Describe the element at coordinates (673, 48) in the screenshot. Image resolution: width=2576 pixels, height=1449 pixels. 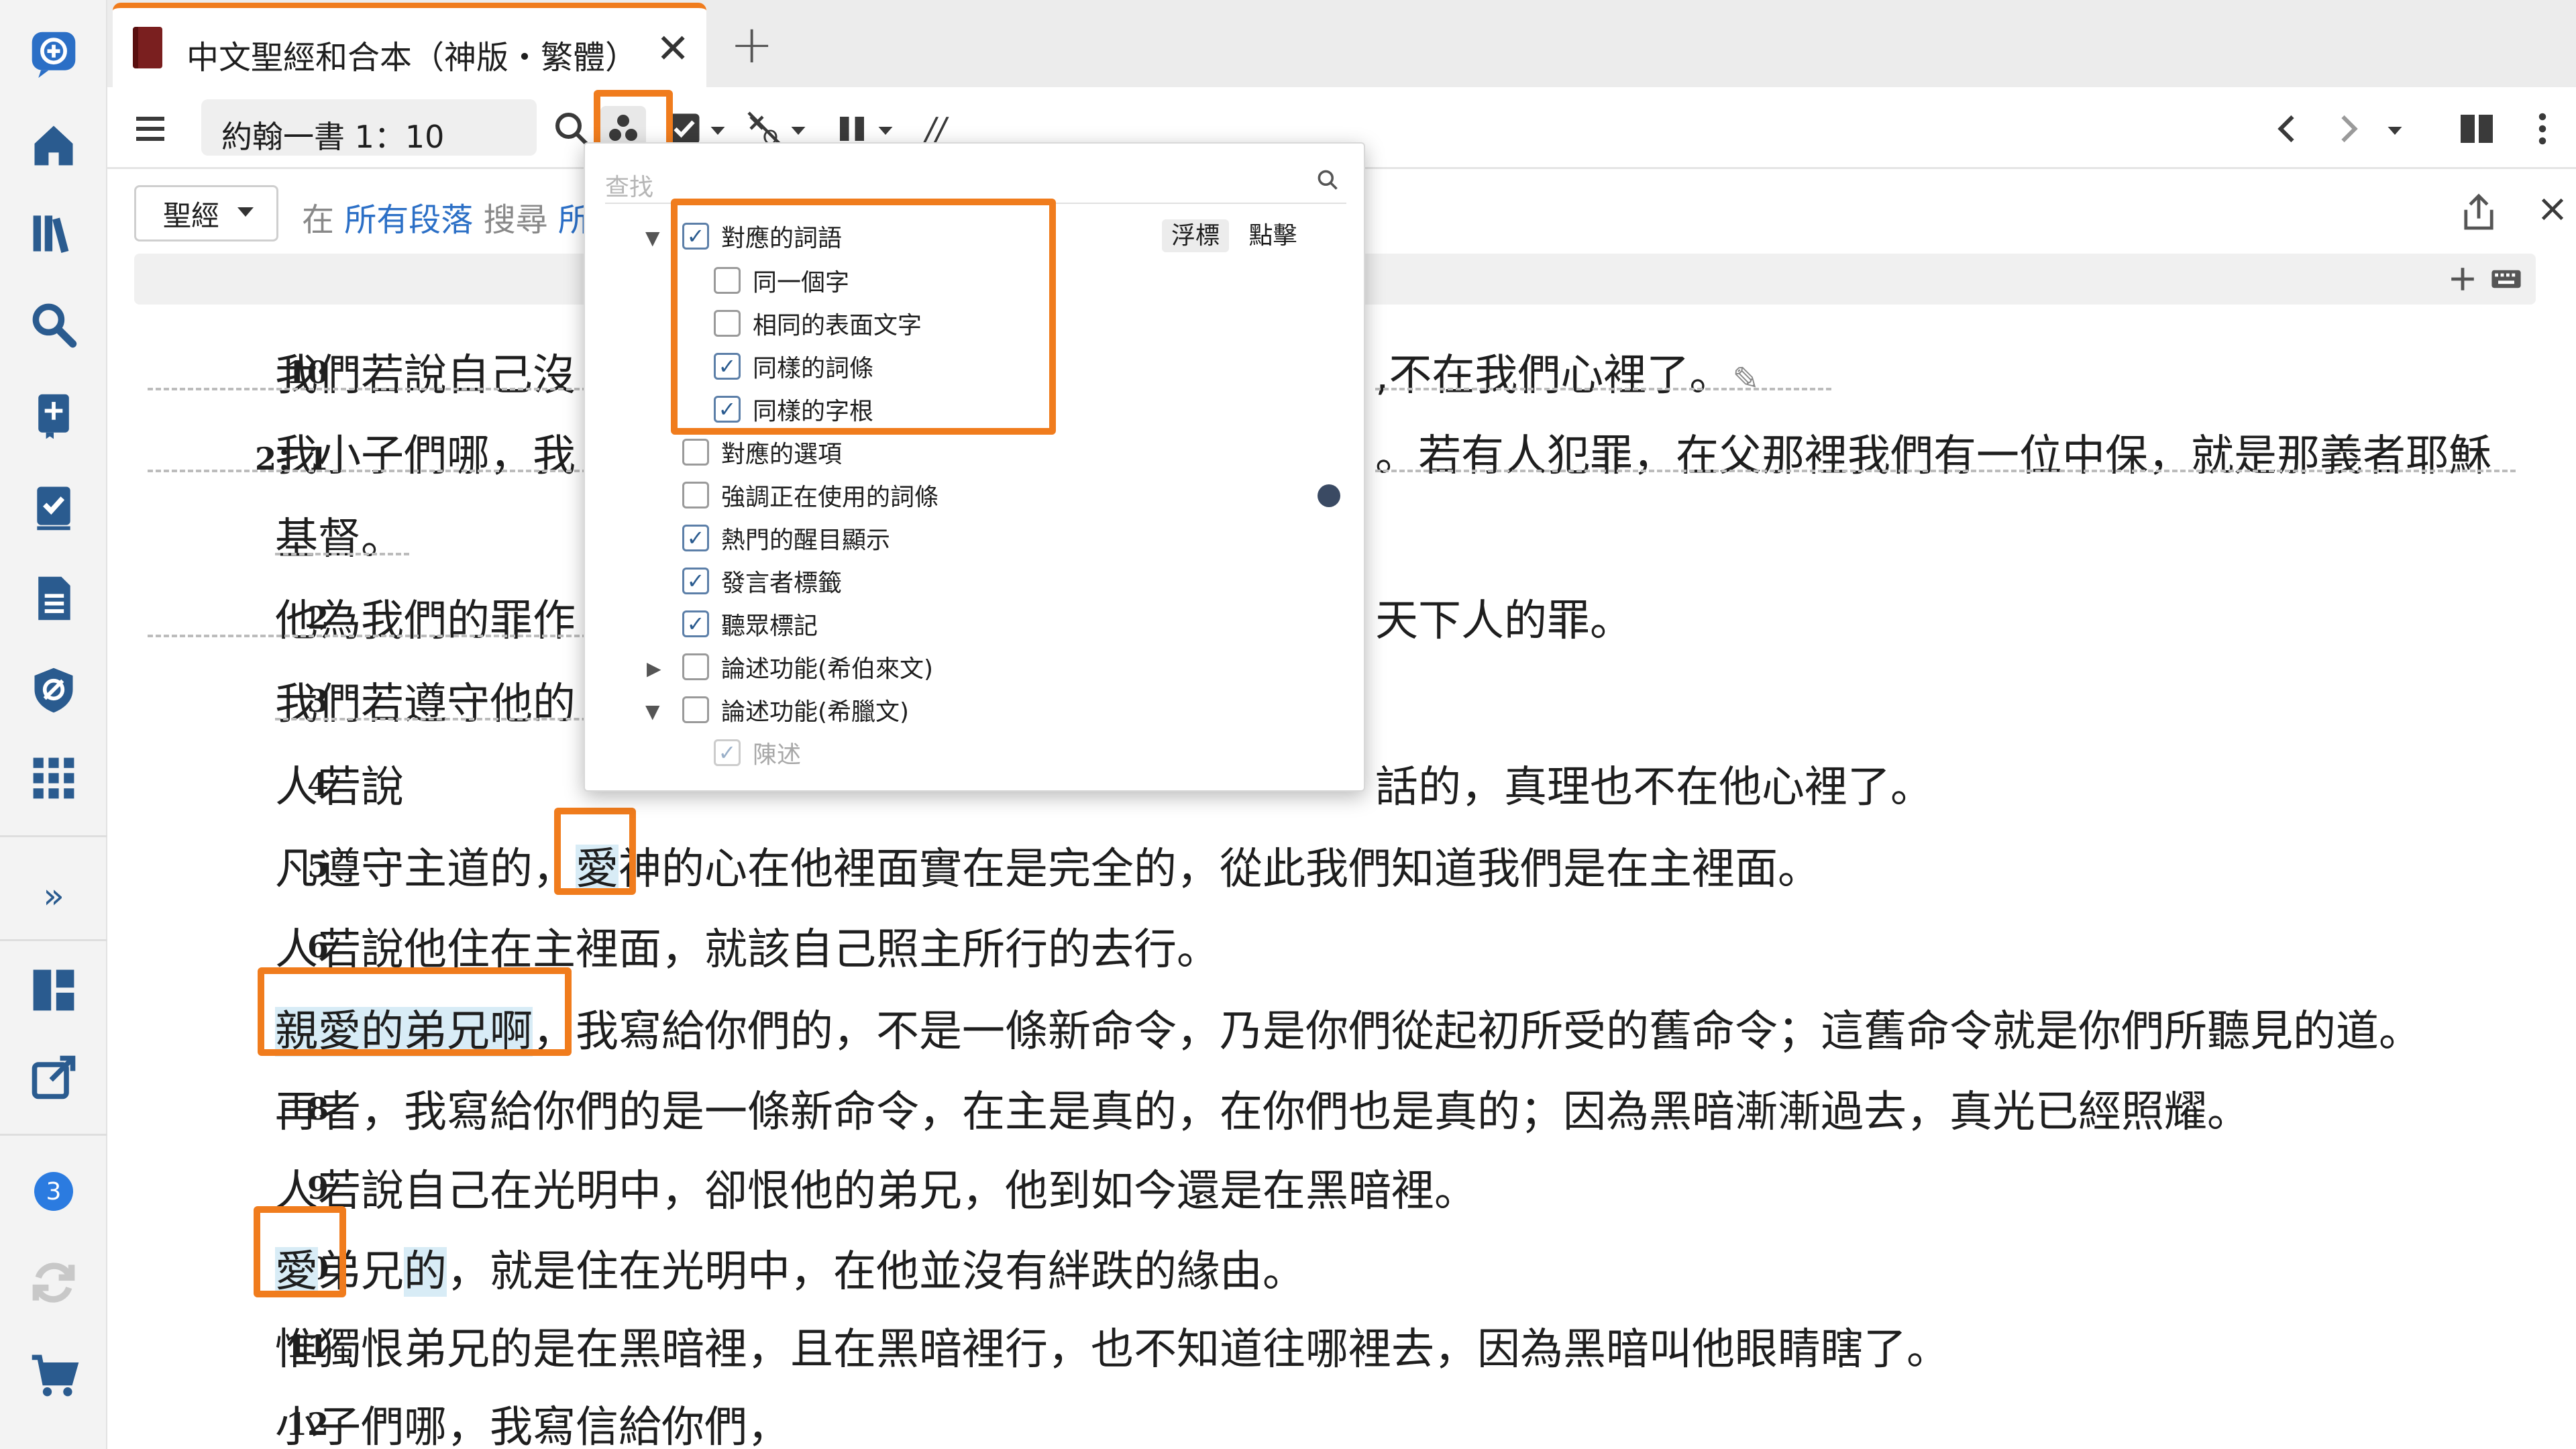
I see `tab-close-button: ✕` at that location.